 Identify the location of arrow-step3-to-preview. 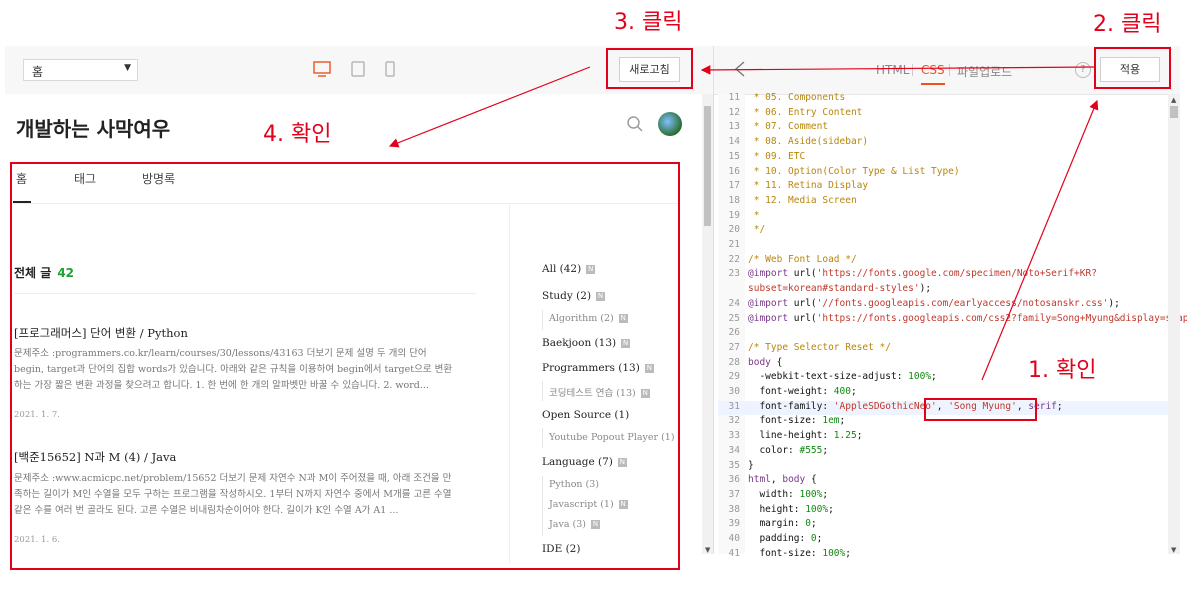
(489, 107).